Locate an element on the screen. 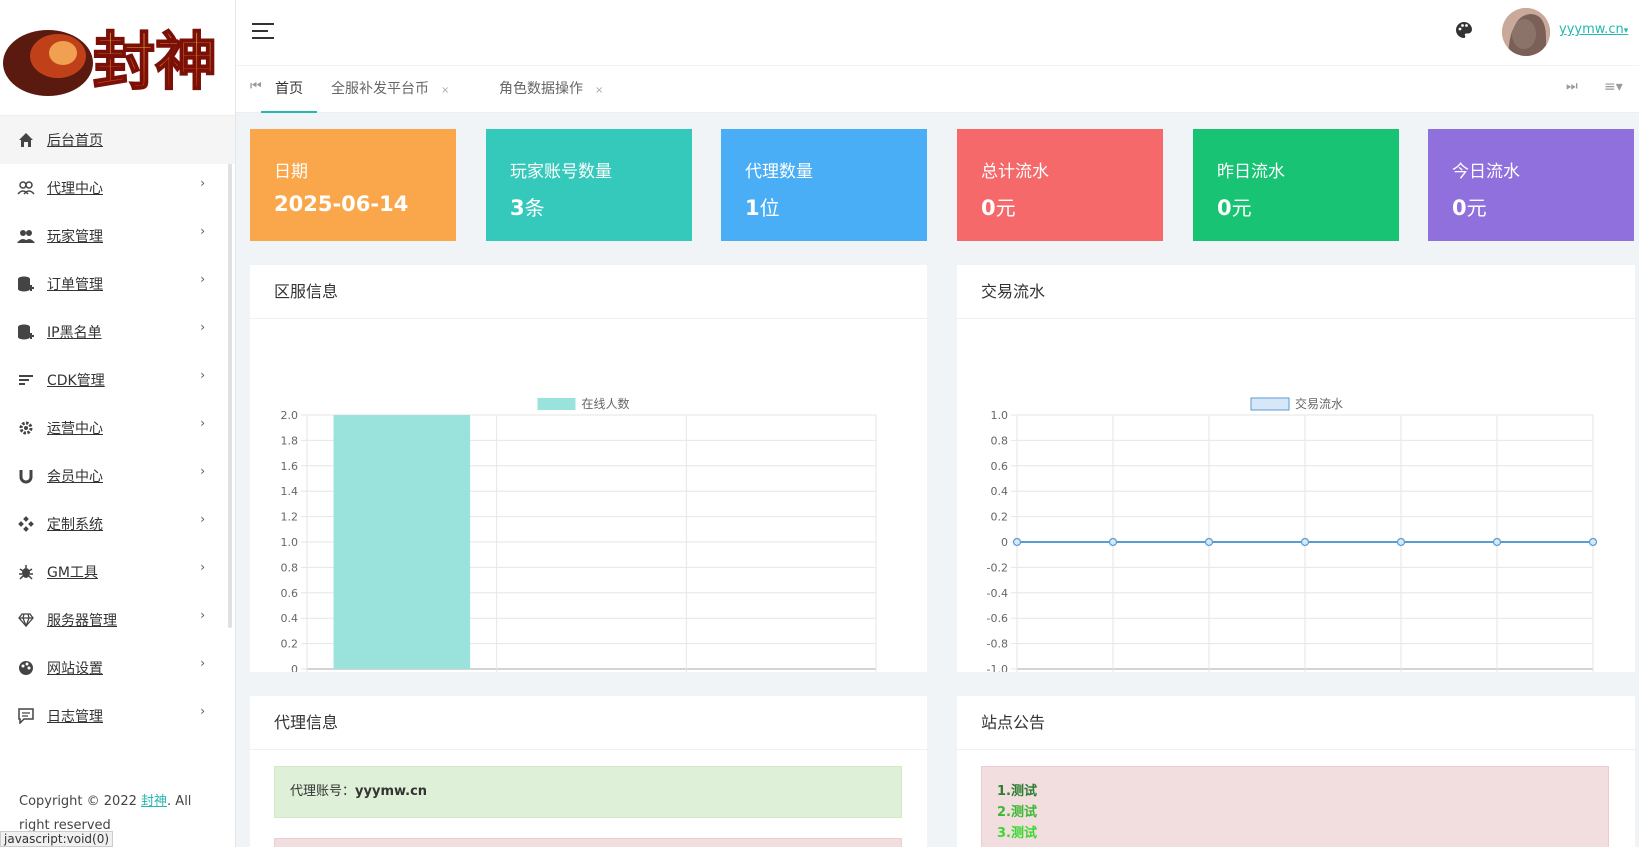  panel-title: 站点公告 is located at coordinates (1296, 723).